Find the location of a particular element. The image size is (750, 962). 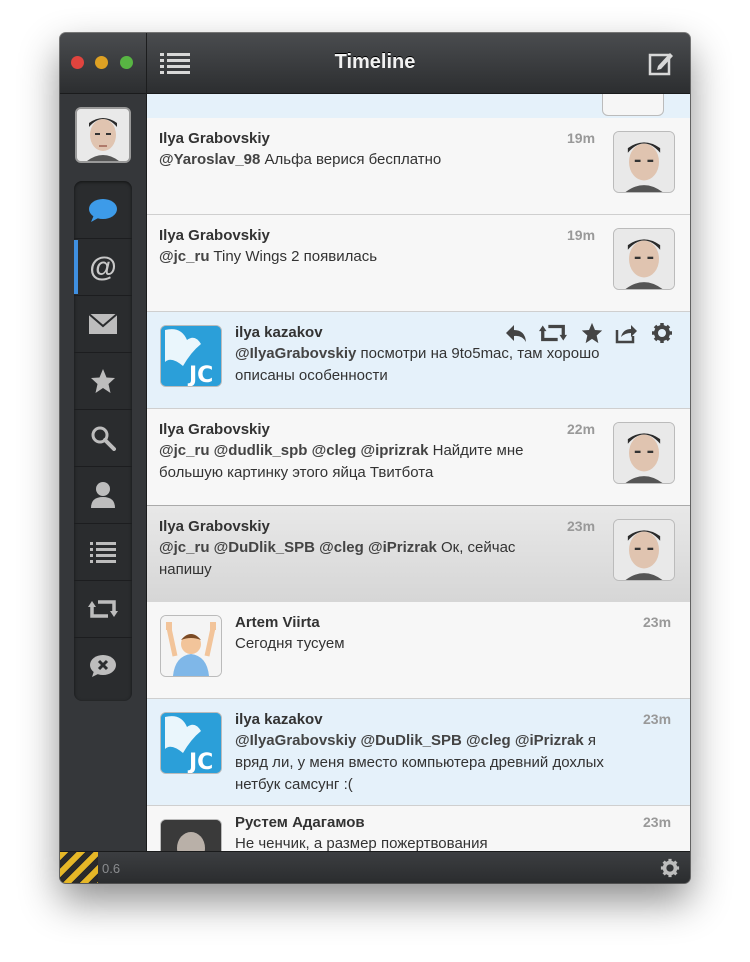

nav-search is located at coordinates (103, 438).